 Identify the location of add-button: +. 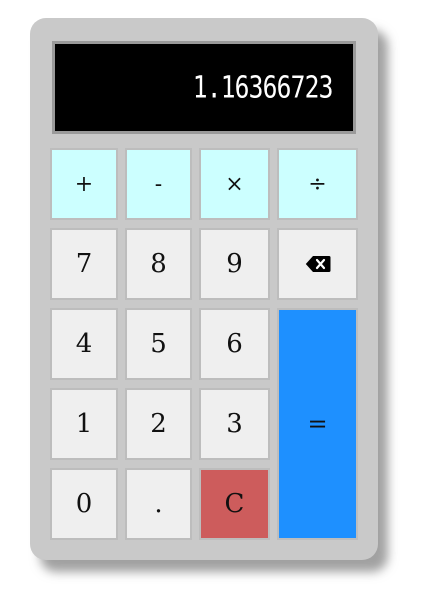
(84, 184).